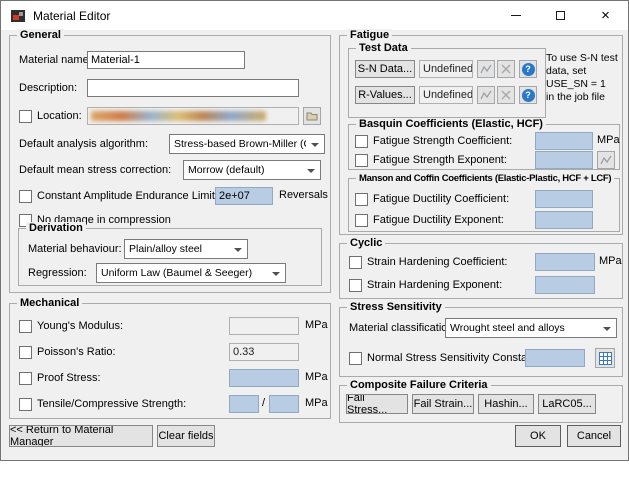 Image resolution: width=629 pixels, height=502 pixels. I want to click on plot-icon, so click(486, 95).